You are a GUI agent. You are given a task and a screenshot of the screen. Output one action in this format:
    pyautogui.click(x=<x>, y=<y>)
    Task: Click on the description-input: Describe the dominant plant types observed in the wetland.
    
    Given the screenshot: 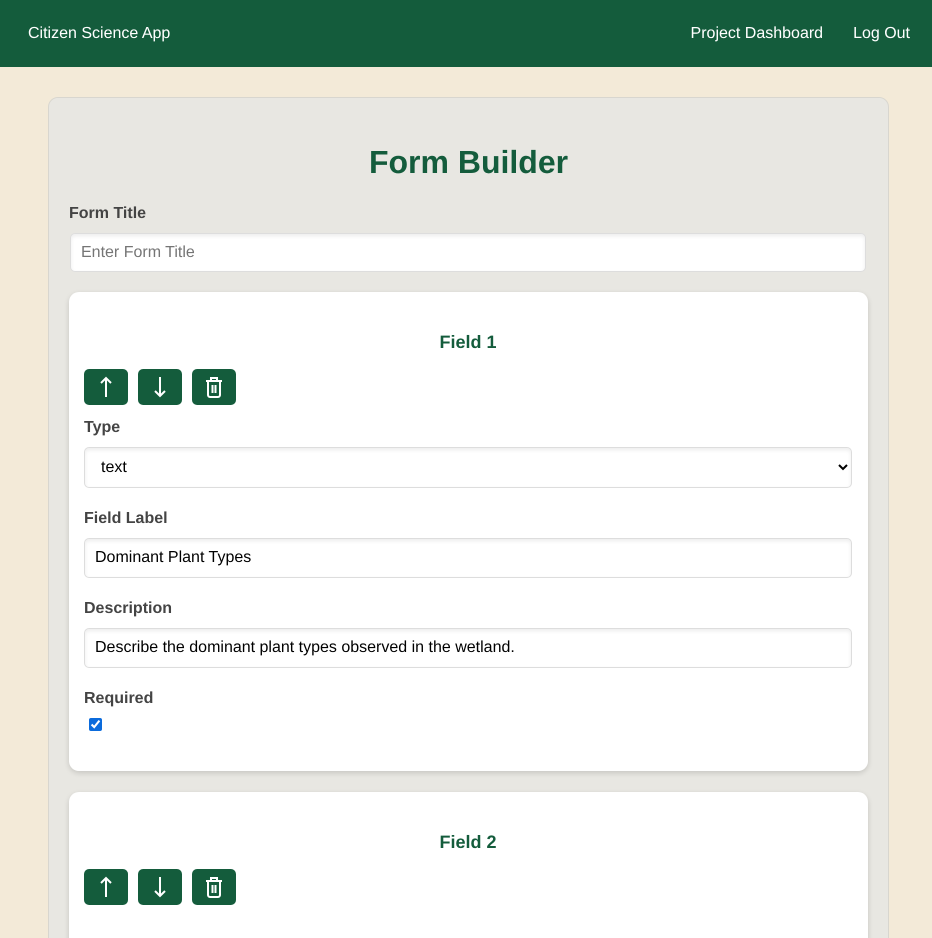 What is the action you would take?
    pyautogui.click(x=468, y=648)
    